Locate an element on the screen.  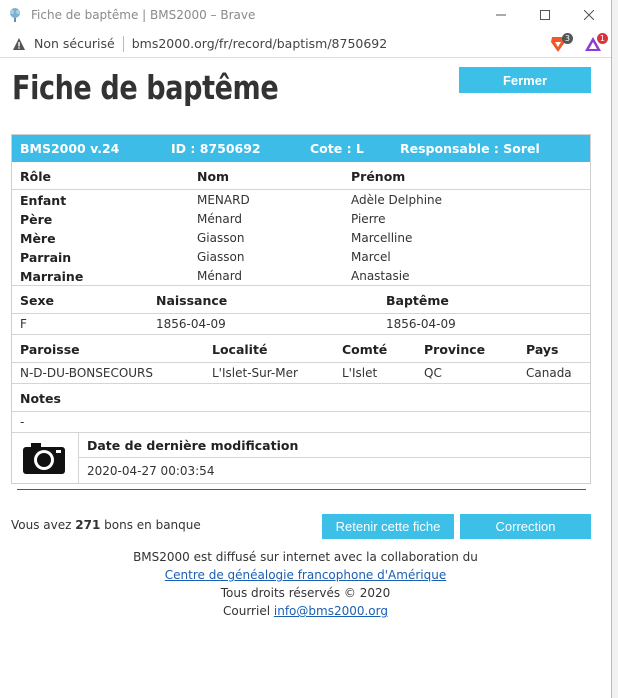
prenom-mere: Marcelline is located at coordinates (382, 238).